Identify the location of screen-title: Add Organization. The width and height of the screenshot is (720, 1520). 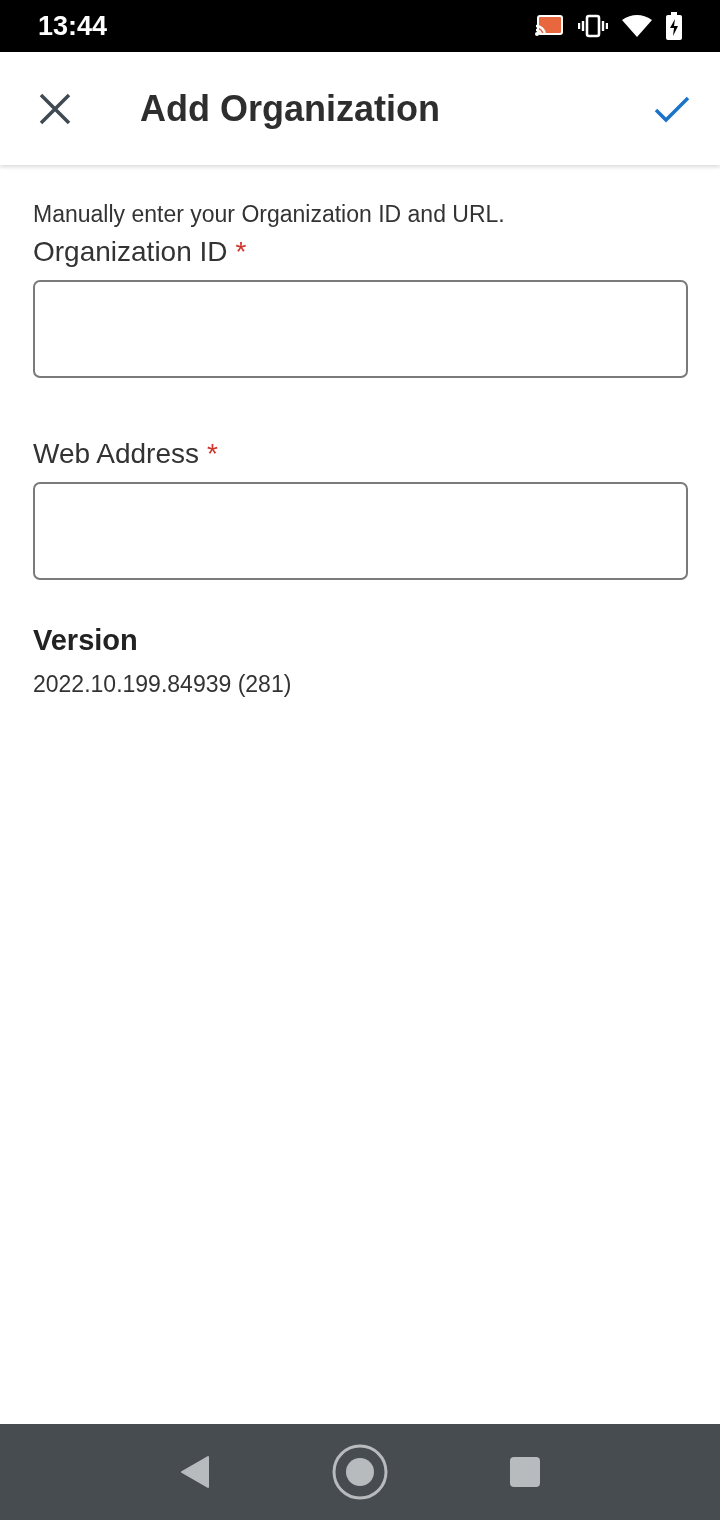
(290, 108).